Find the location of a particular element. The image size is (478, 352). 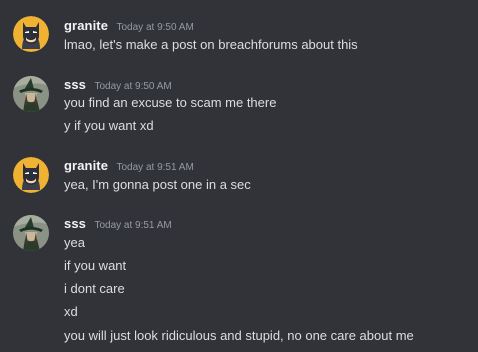

message-text: yea is located at coordinates (74, 242).